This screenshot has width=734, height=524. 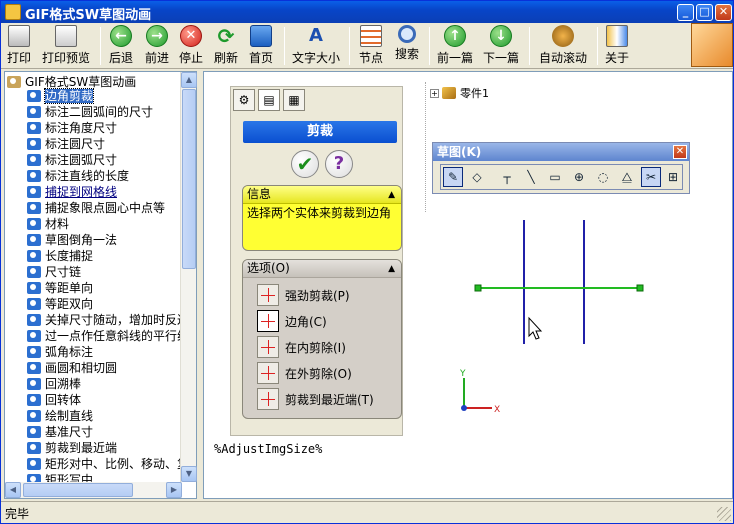 I want to click on option-trim-outside: 在外剪除(O), so click(x=304, y=374).